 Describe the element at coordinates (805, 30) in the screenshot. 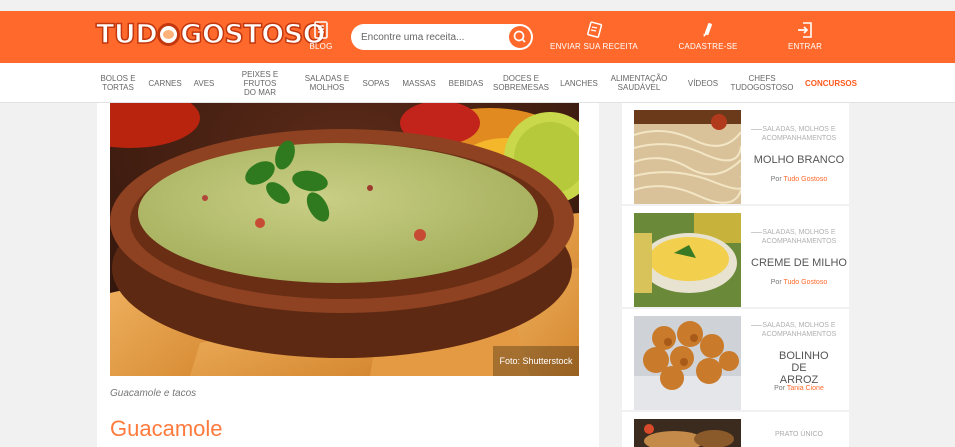

I see `login-icon` at that location.